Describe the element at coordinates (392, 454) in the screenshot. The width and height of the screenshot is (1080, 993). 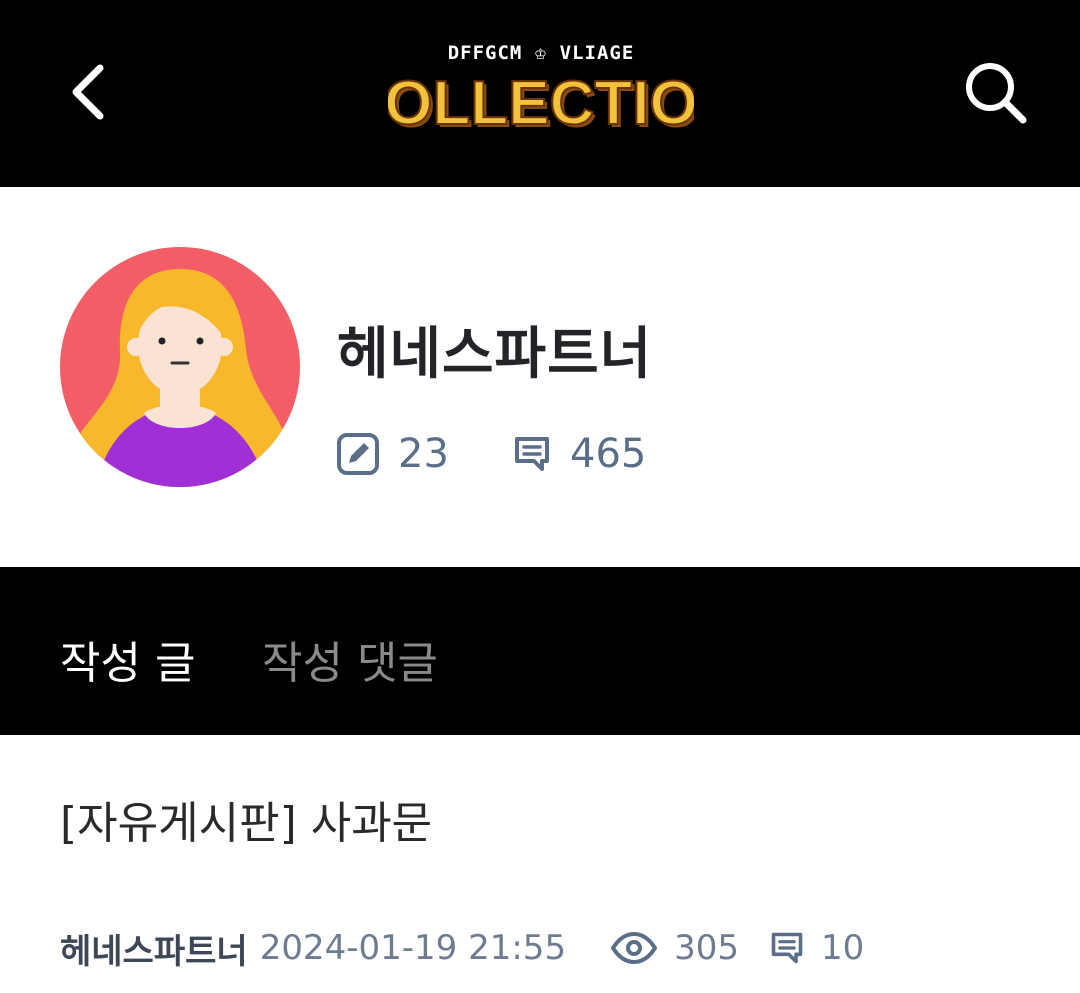
I see `post-count-stat: 23` at that location.